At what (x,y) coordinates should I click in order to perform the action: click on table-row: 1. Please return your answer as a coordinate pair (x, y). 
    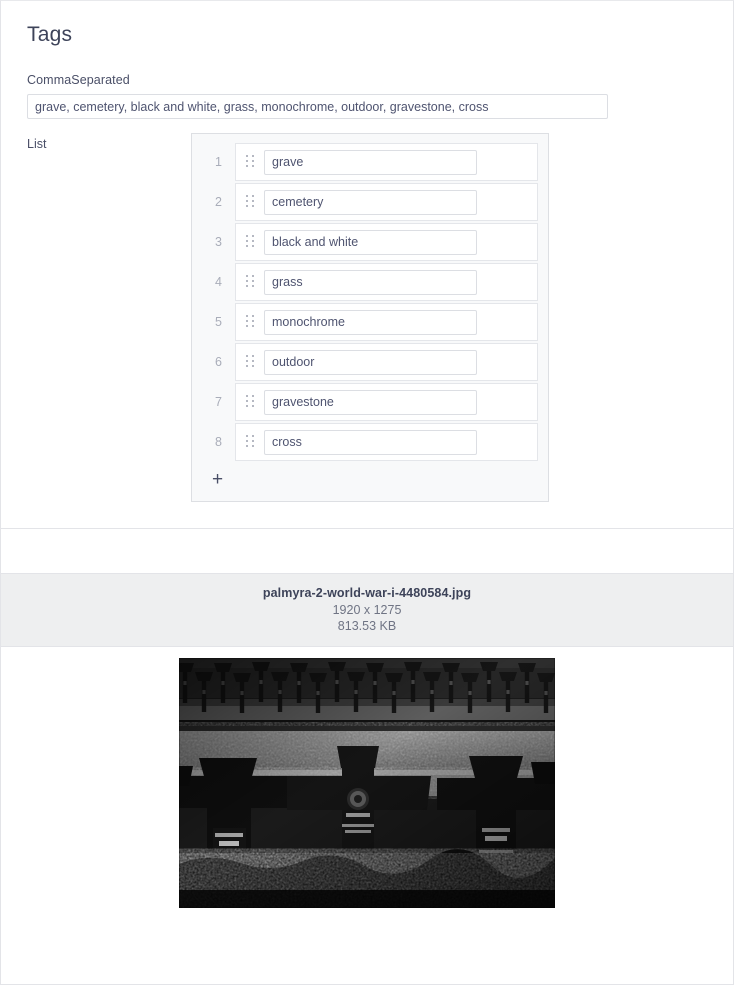
    Looking at the image, I should click on (370, 162).